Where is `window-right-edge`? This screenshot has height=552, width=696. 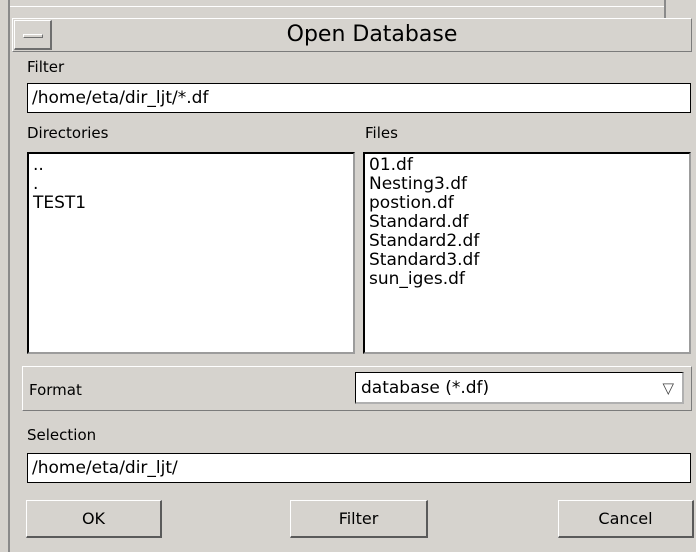 window-right-edge is located at coordinates (665, 9).